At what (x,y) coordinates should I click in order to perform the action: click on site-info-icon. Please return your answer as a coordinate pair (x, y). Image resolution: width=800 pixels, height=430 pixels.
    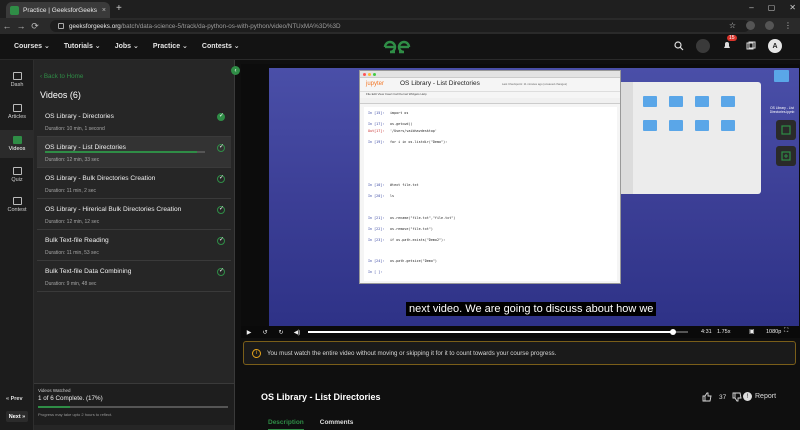
    Looking at the image, I should click on (61, 26).